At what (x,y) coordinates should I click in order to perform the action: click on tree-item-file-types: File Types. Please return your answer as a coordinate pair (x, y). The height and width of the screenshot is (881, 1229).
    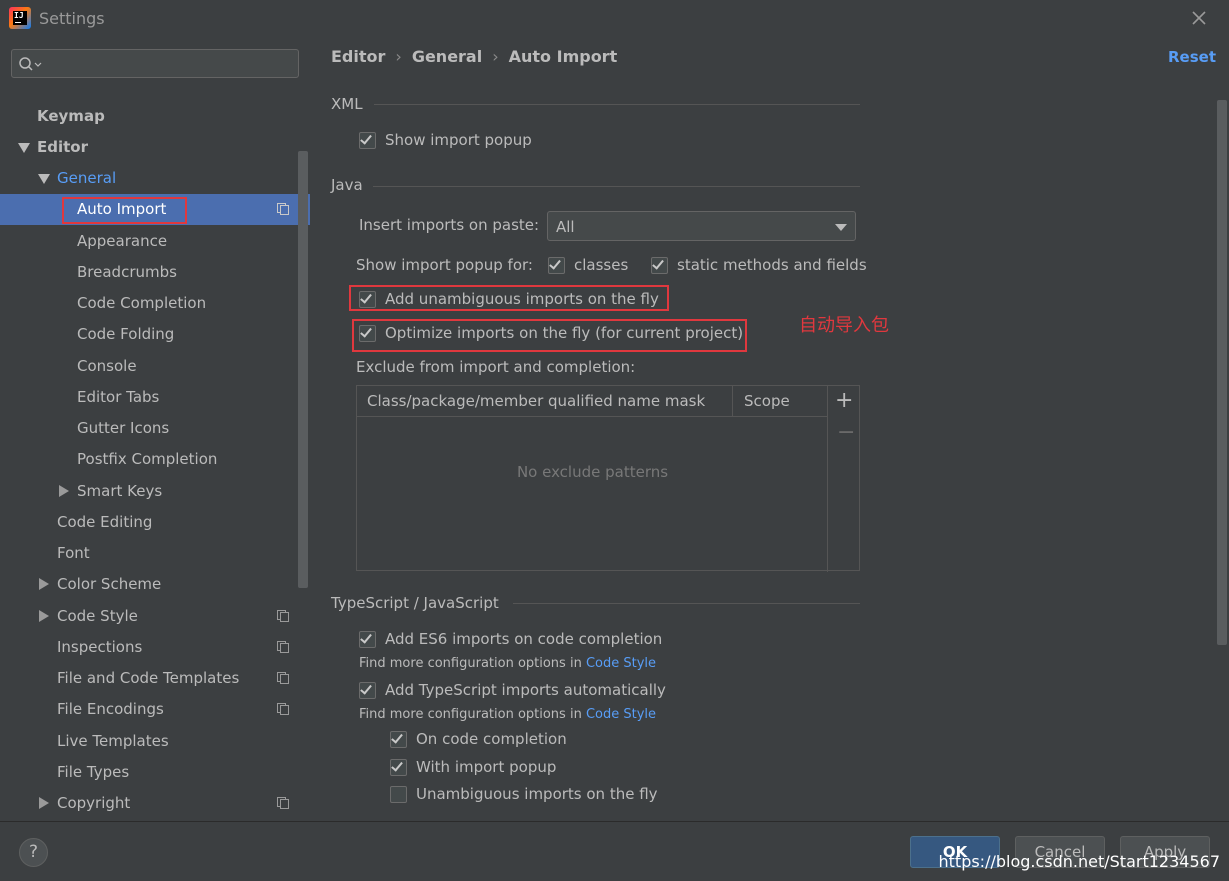
    Looking at the image, I should click on (149, 772).